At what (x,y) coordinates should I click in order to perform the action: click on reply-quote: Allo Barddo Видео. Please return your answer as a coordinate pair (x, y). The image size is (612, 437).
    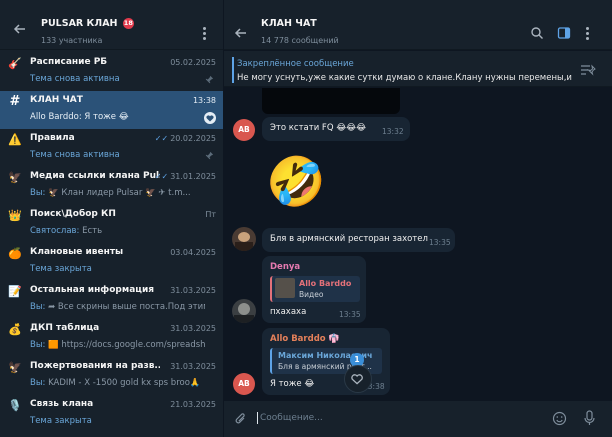
    Looking at the image, I should click on (315, 289).